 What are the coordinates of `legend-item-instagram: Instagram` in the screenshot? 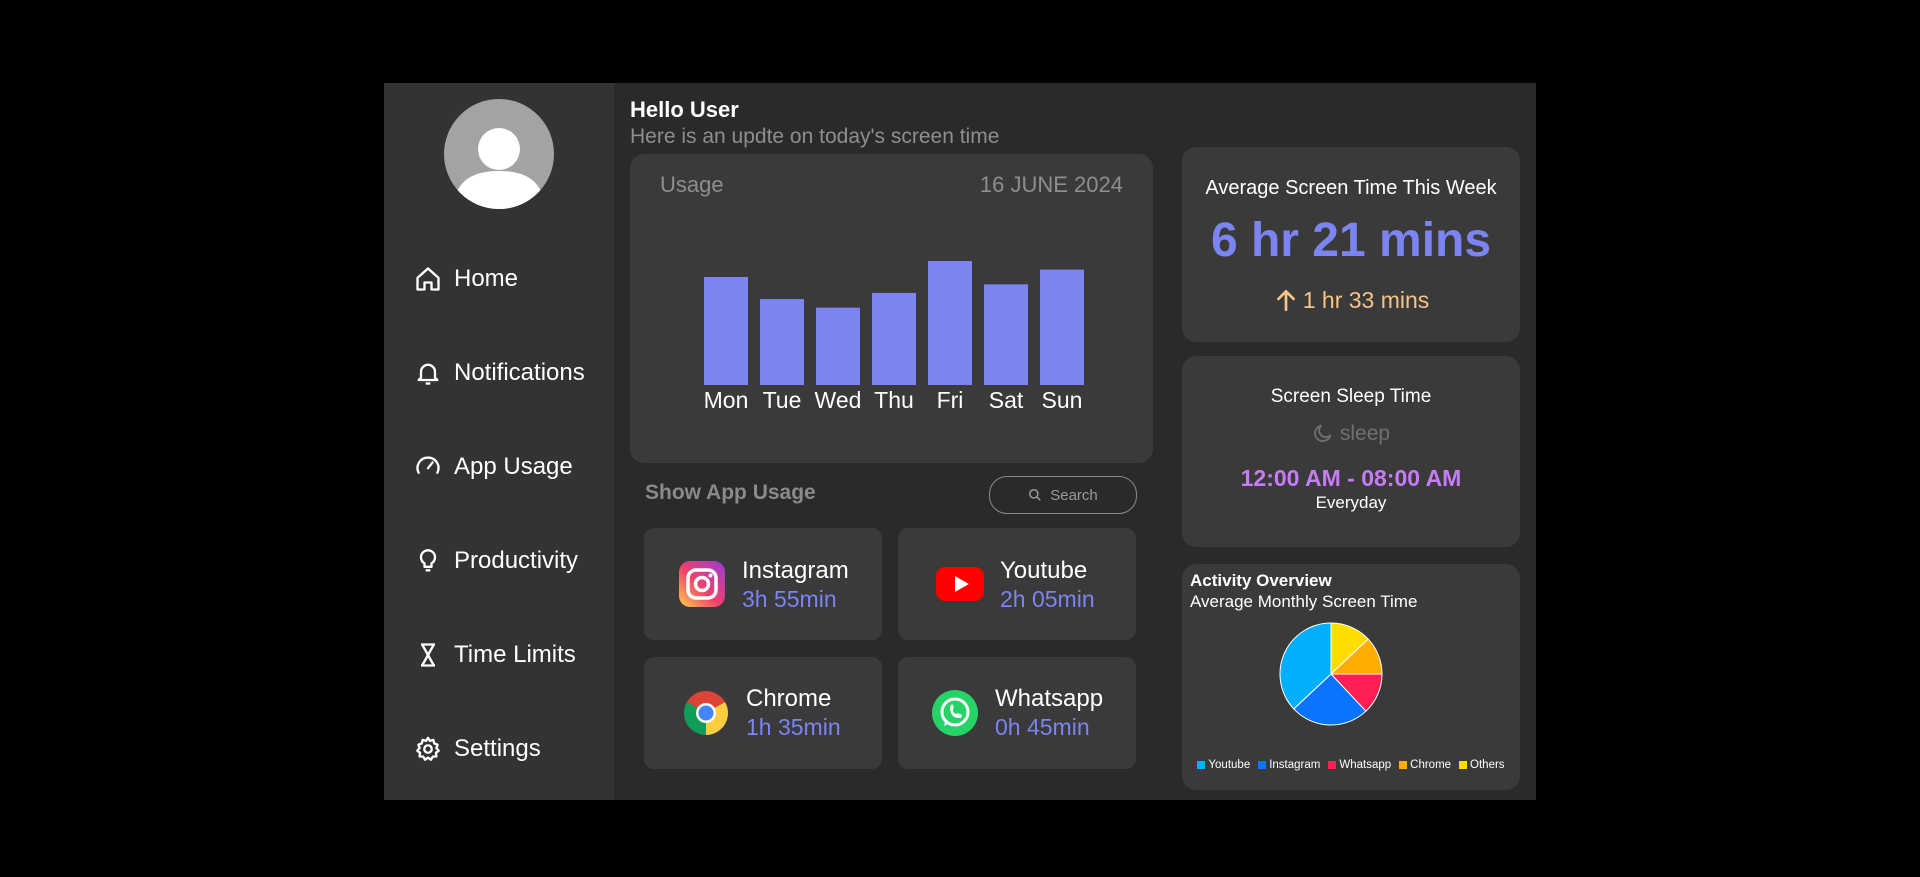 It's located at (1289, 765).